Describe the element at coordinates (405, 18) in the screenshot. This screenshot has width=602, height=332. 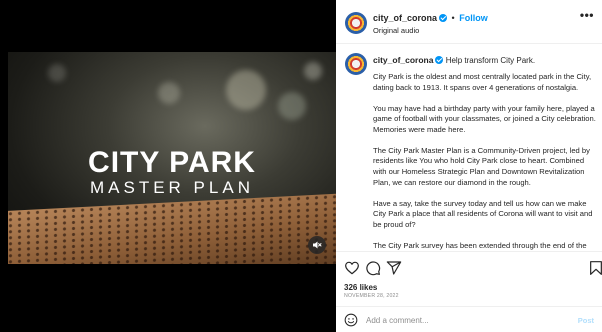
I see `header-username: city_of_corona` at that location.